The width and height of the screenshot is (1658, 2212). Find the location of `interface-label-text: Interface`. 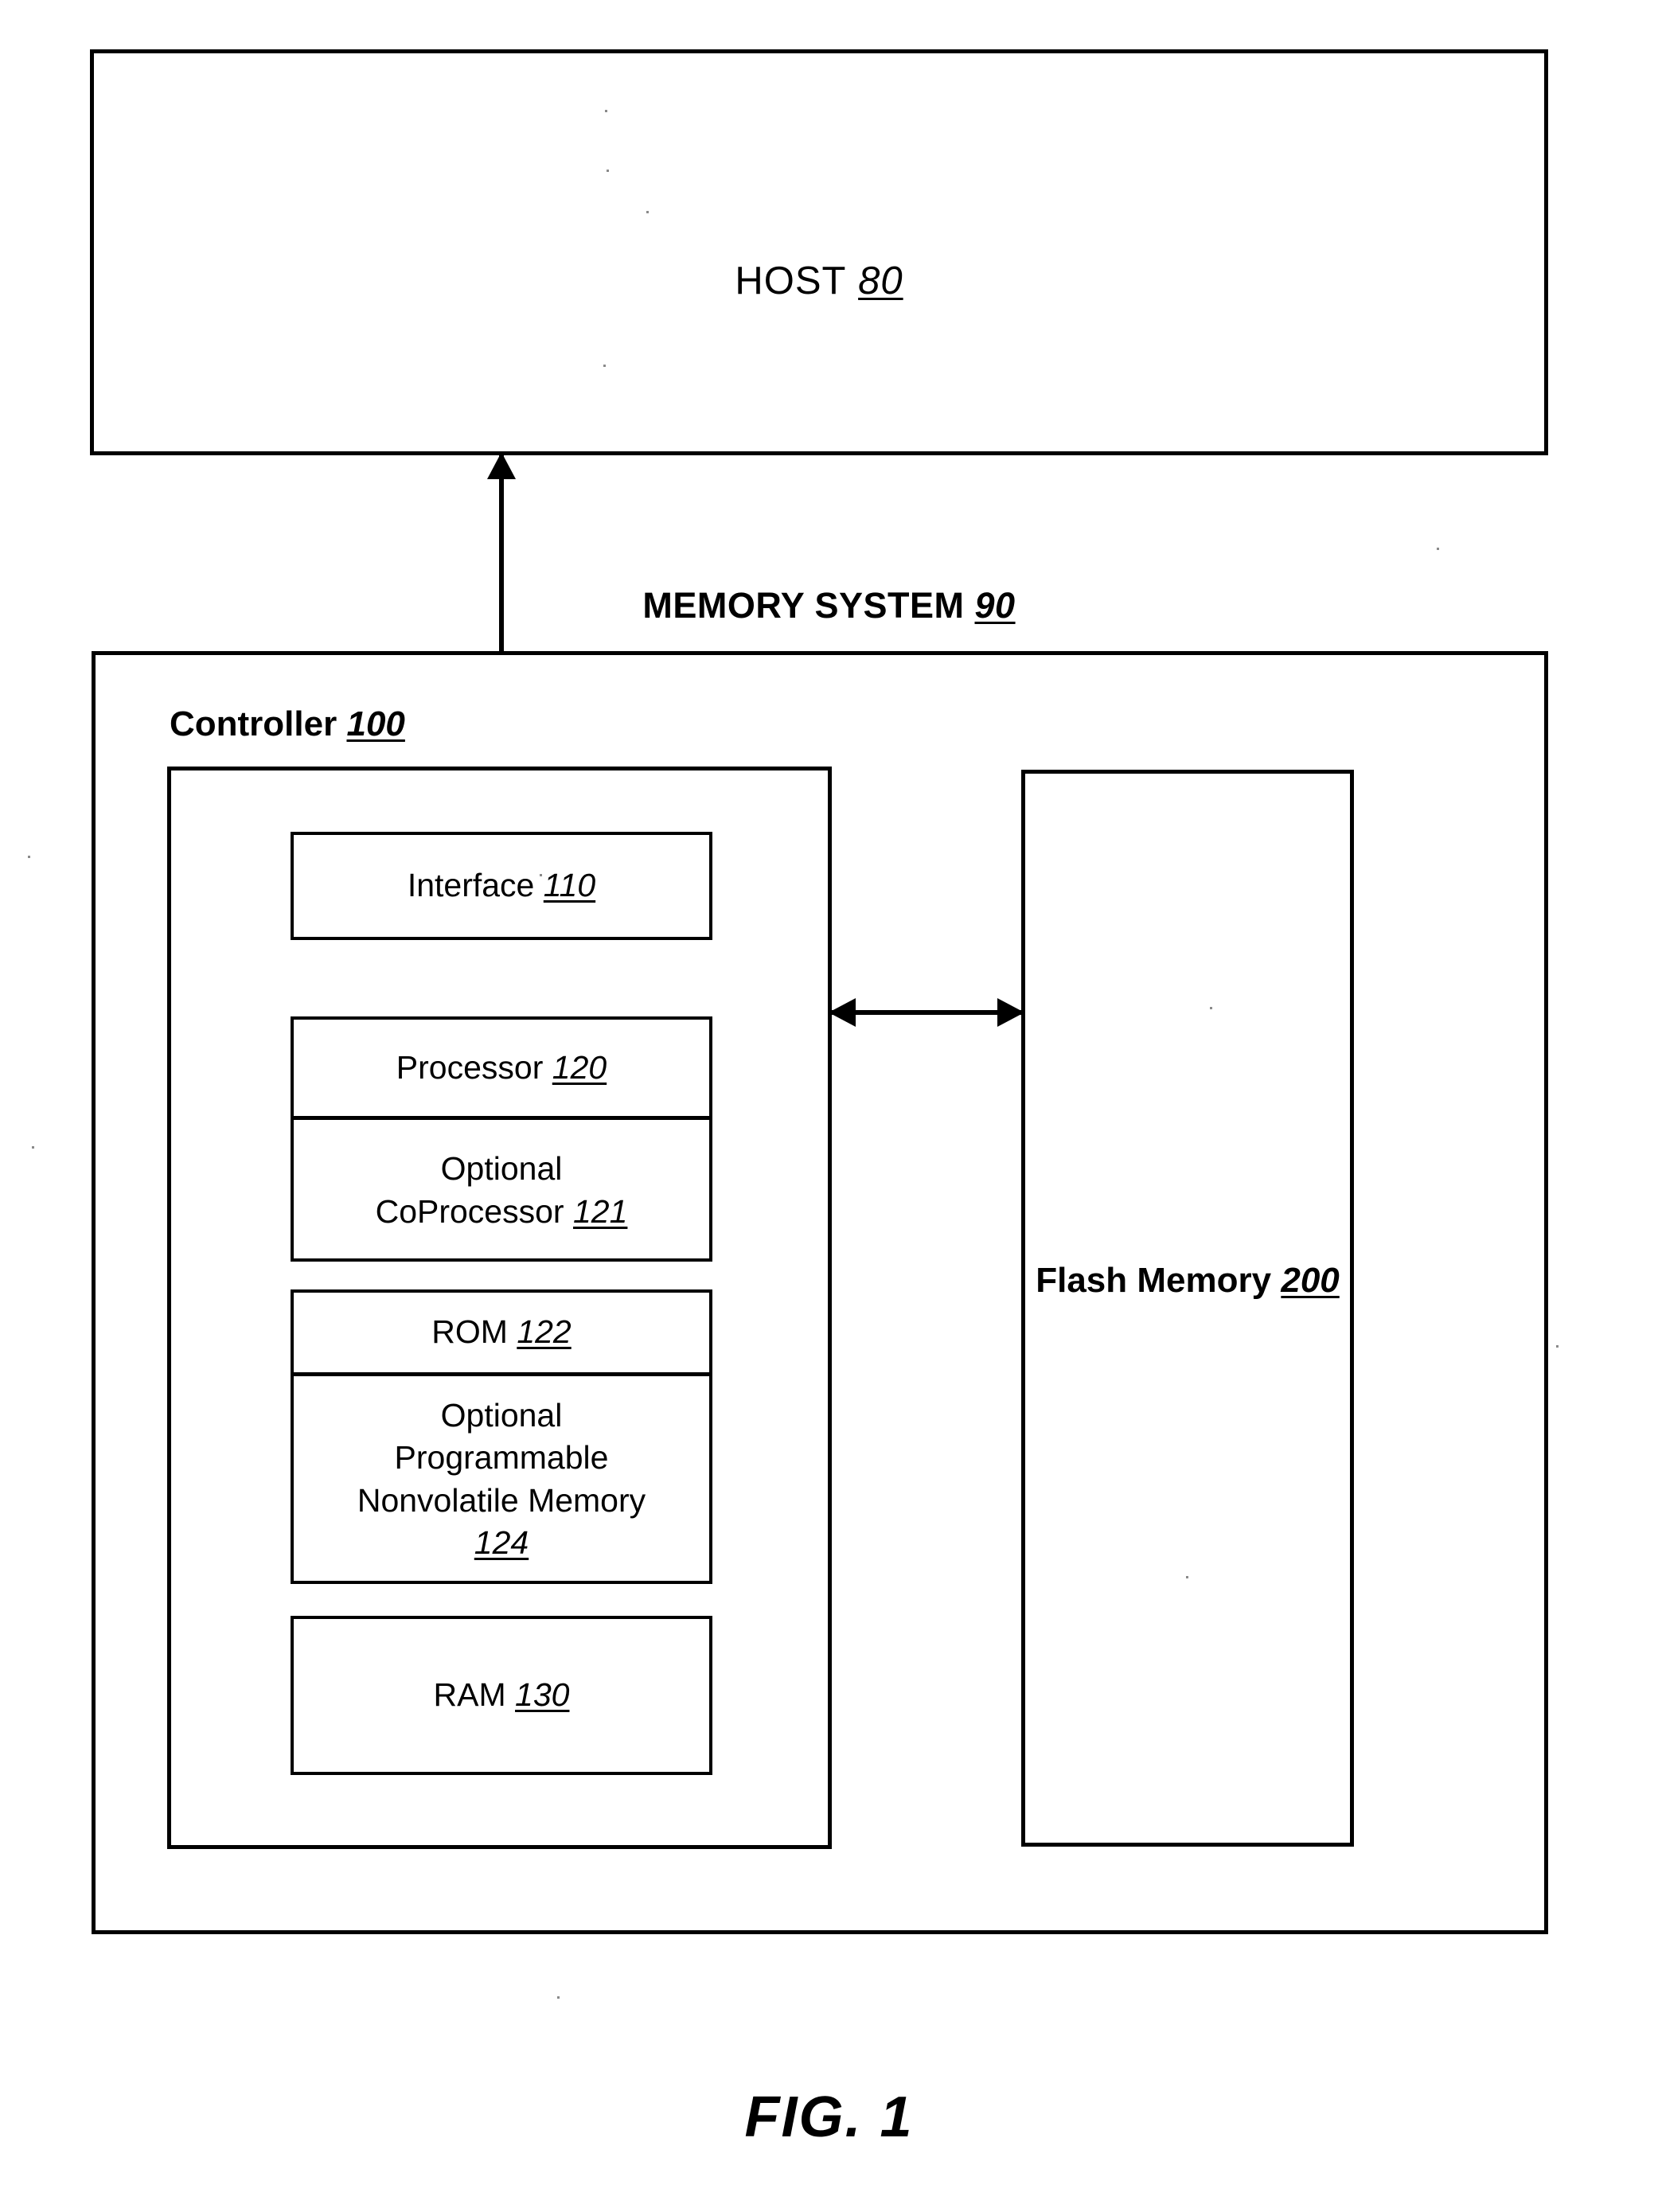

interface-label-text: Interface is located at coordinates (471, 886).